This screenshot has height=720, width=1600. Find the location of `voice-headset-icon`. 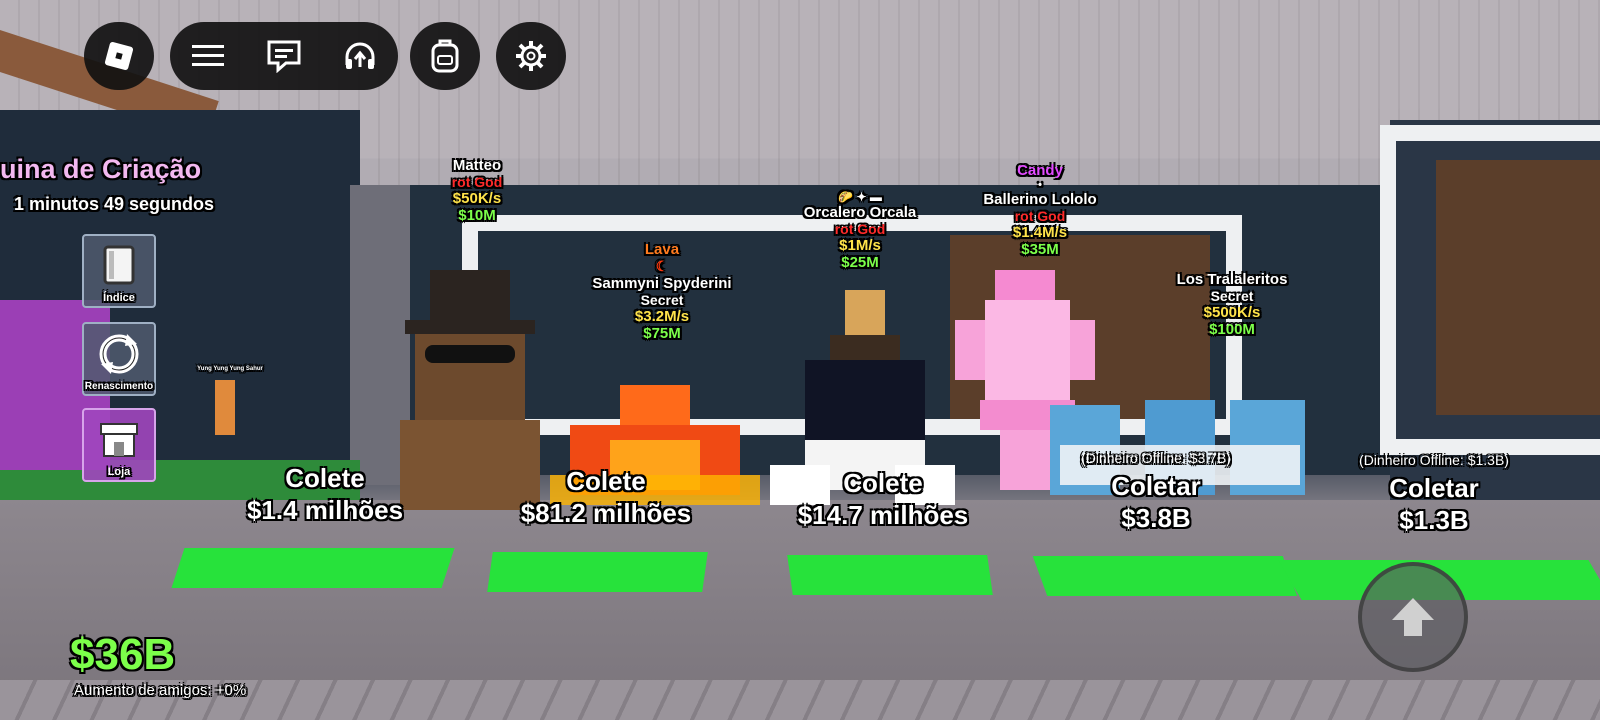

voice-headset-icon is located at coordinates (360, 56).